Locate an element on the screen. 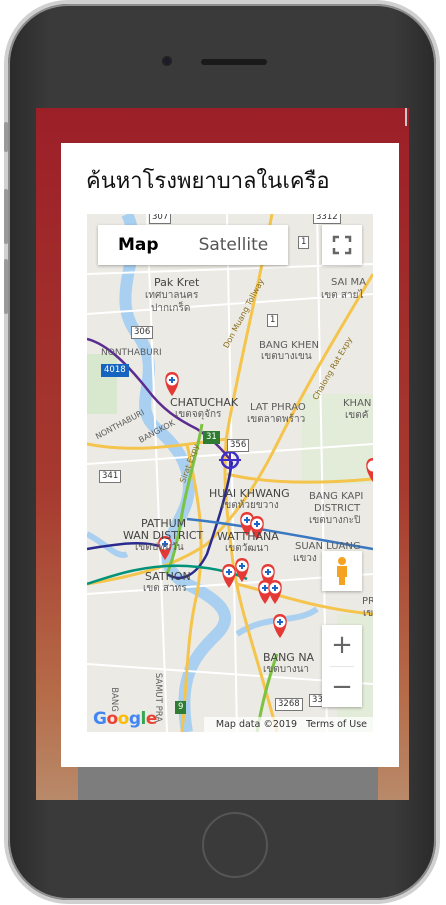 This screenshot has width=446, height=905. page-scrollbar is located at coordinates (406, 117).